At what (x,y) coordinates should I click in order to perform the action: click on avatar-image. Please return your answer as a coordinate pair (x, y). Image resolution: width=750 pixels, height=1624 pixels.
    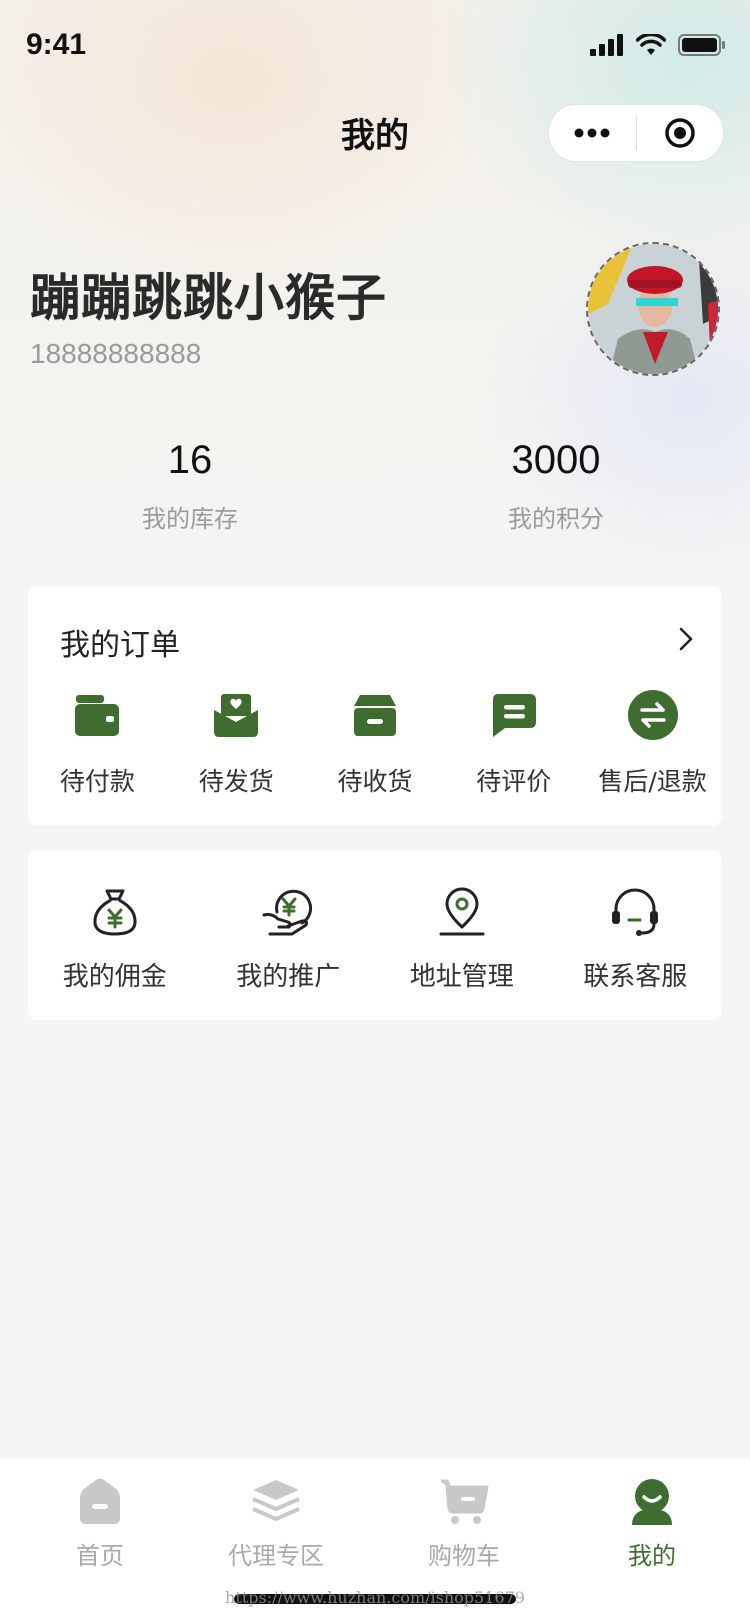
    Looking at the image, I should click on (653, 309).